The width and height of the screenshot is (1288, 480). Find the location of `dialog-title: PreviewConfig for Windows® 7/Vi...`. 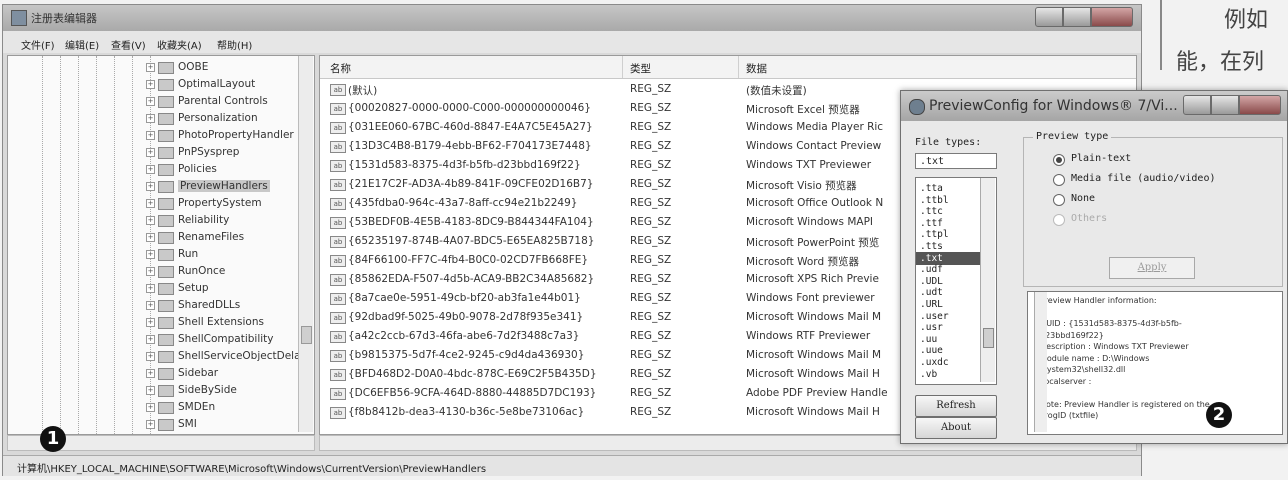

dialog-title: PreviewConfig for Windows® 7/Vi... is located at coordinates (1053, 106).